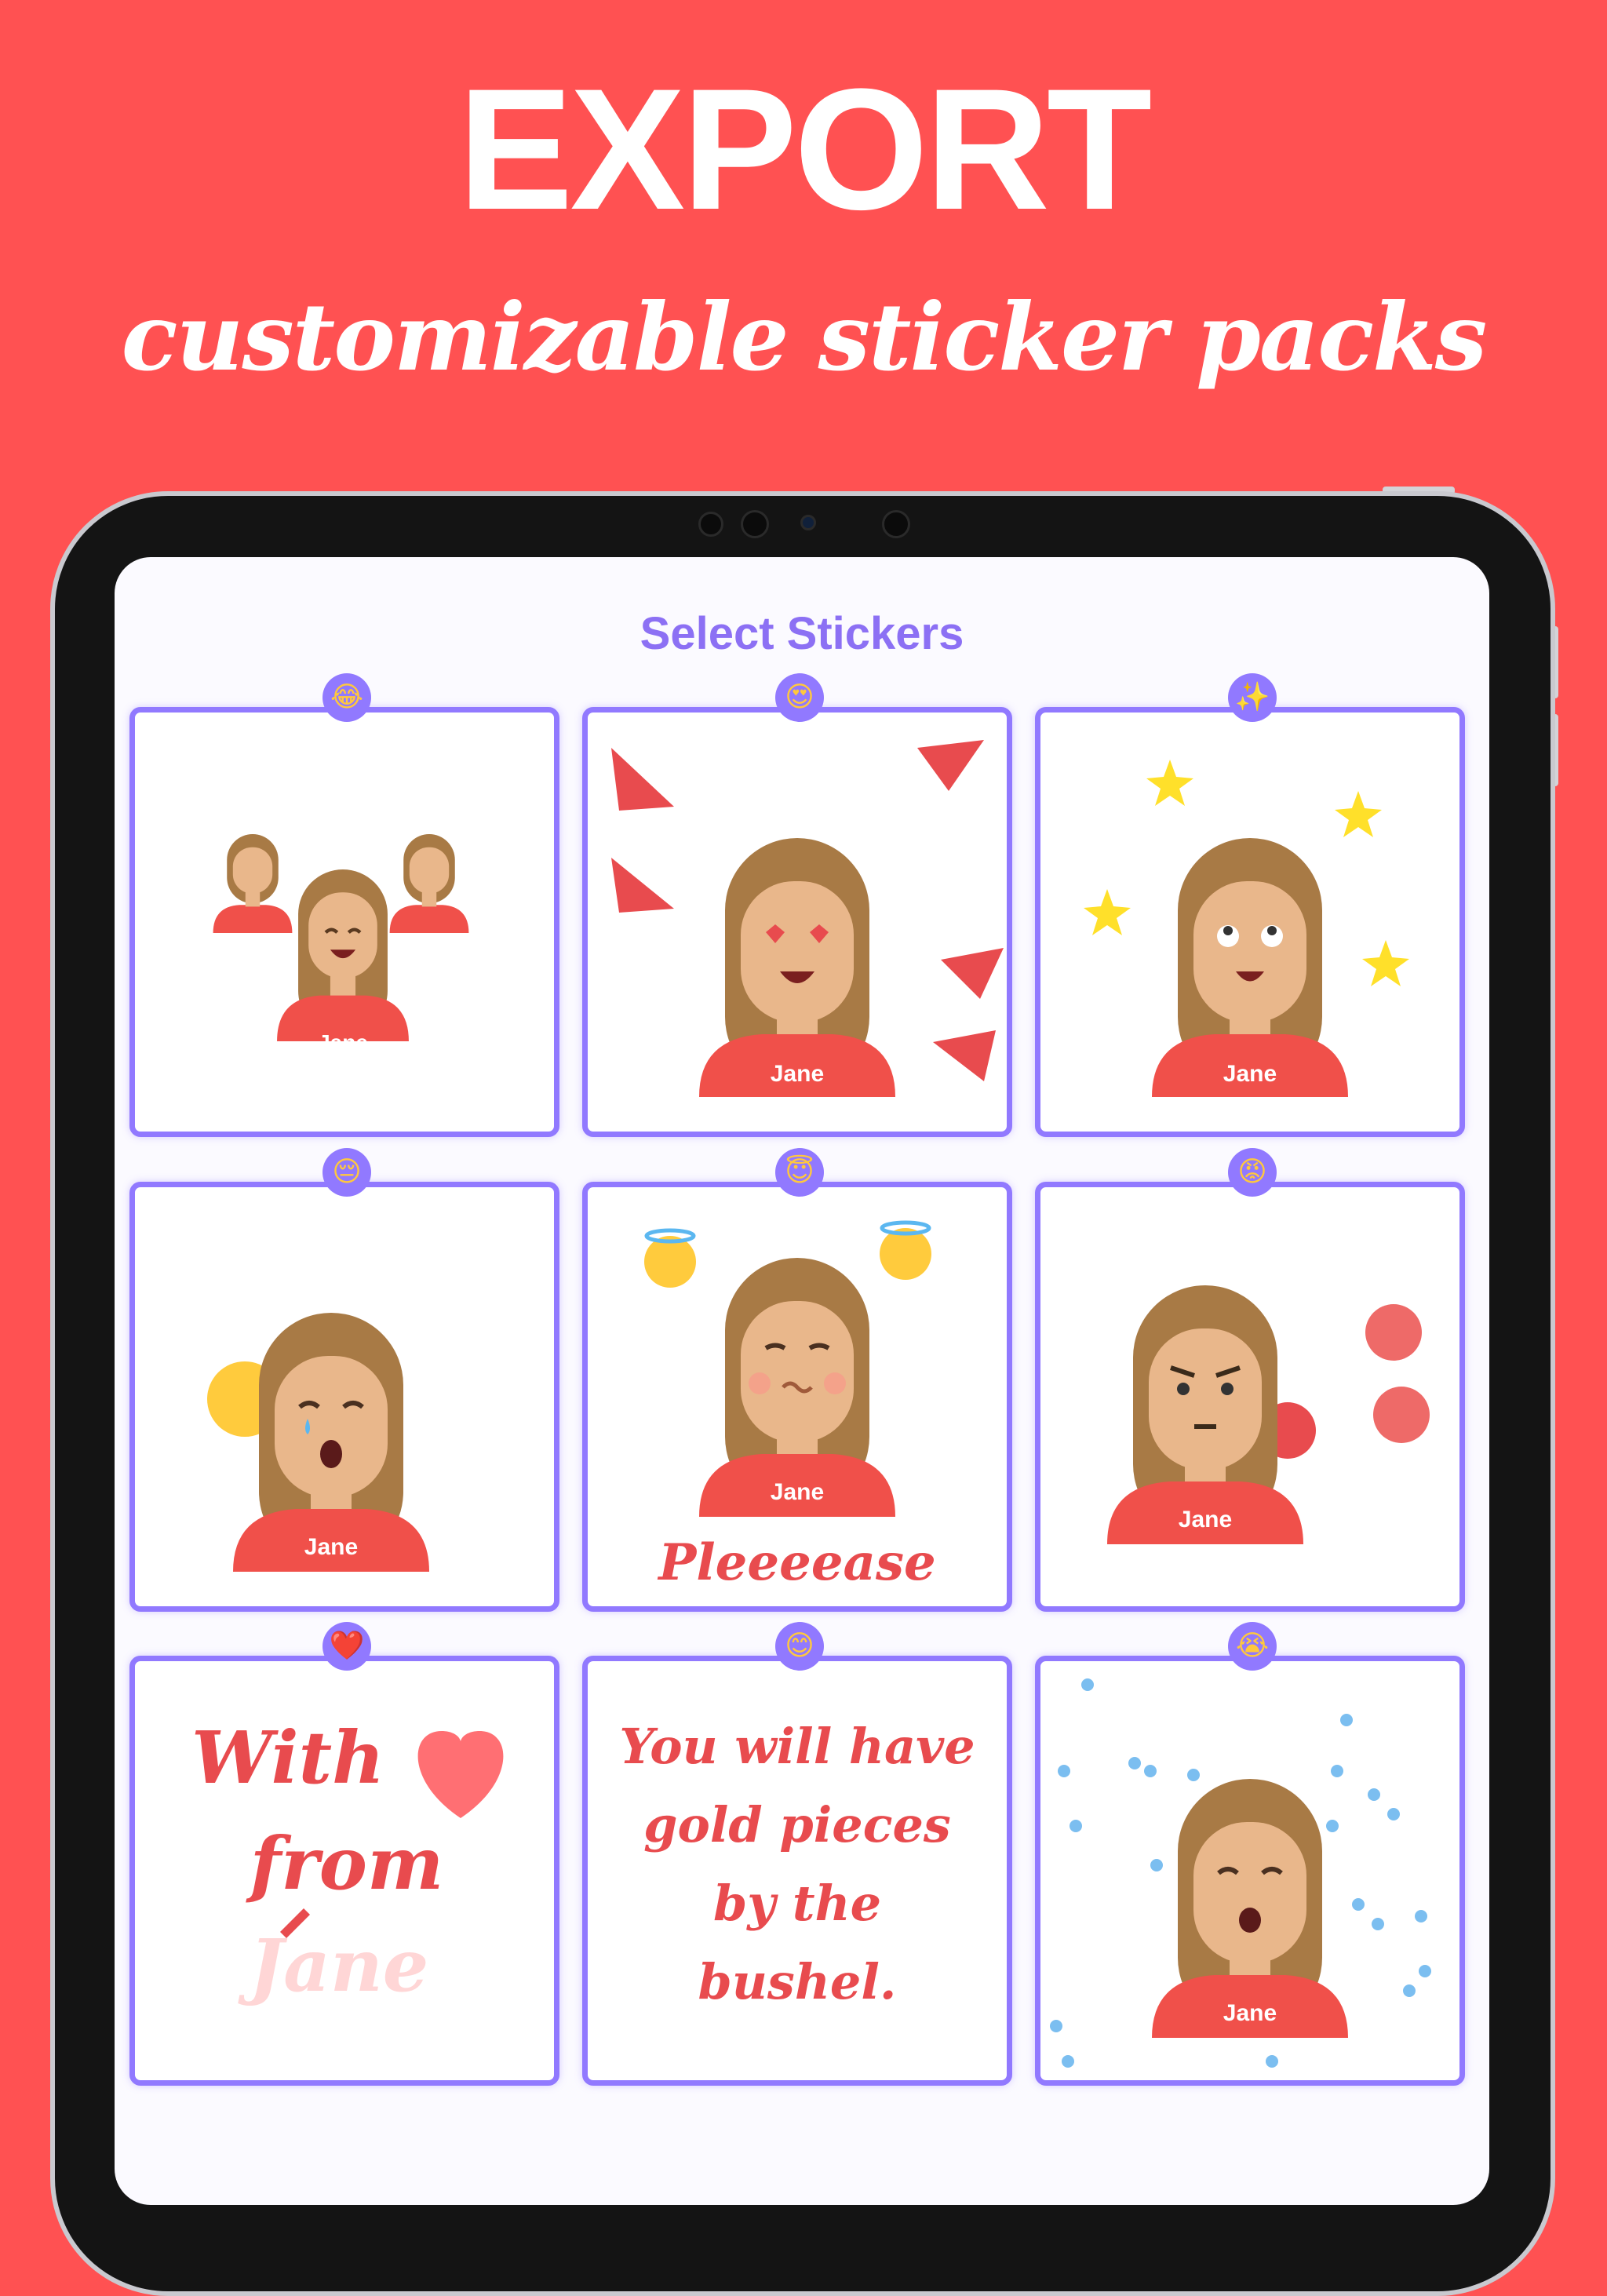 This screenshot has width=1607, height=2296. What do you see at coordinates (797, 1864) in the screenshot?
I see `sticker-art: You will have gold pieces by the bushel.` at bounding box center [797, 1864].